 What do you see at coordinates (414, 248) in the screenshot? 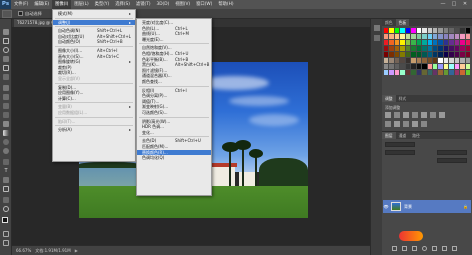
I see `layer-mask-icon` at bounding box center [414, 248].